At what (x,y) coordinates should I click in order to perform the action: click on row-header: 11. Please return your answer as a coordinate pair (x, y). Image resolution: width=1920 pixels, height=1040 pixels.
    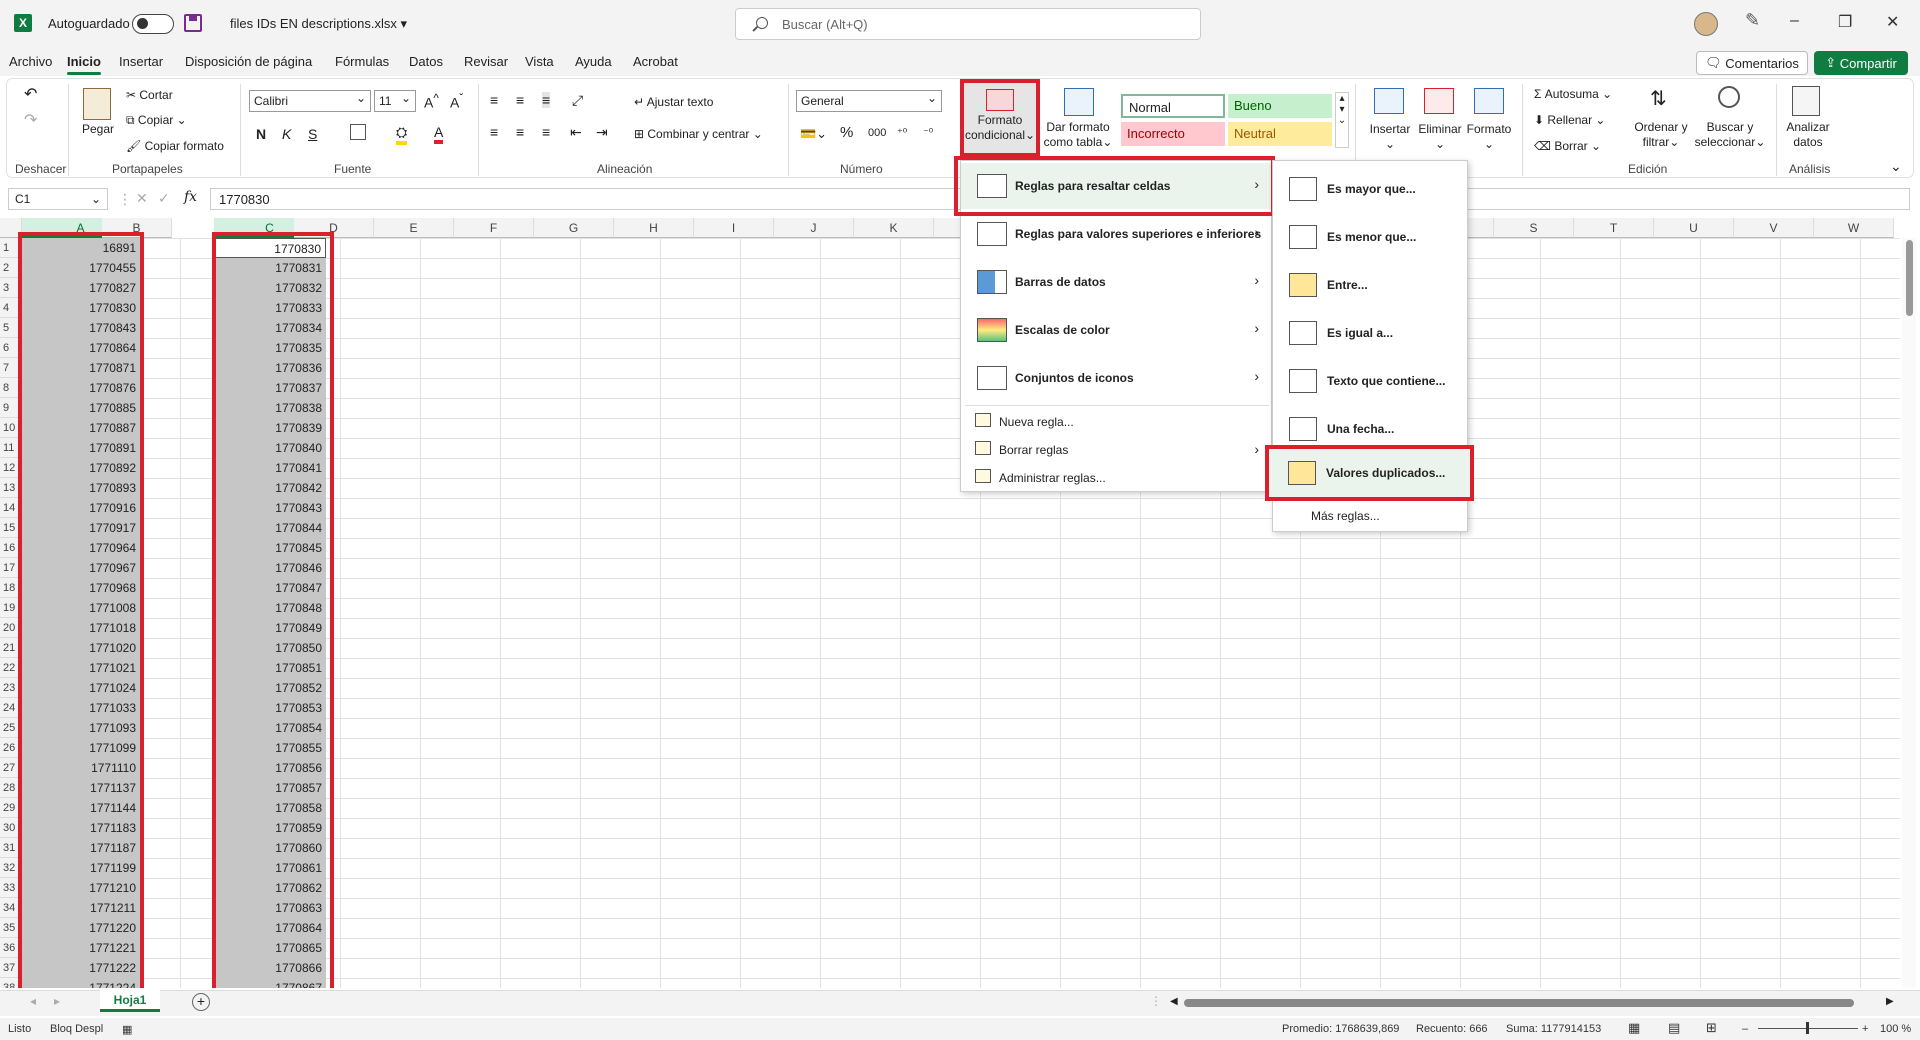
    Looking at the image, I should click on (10, 448).